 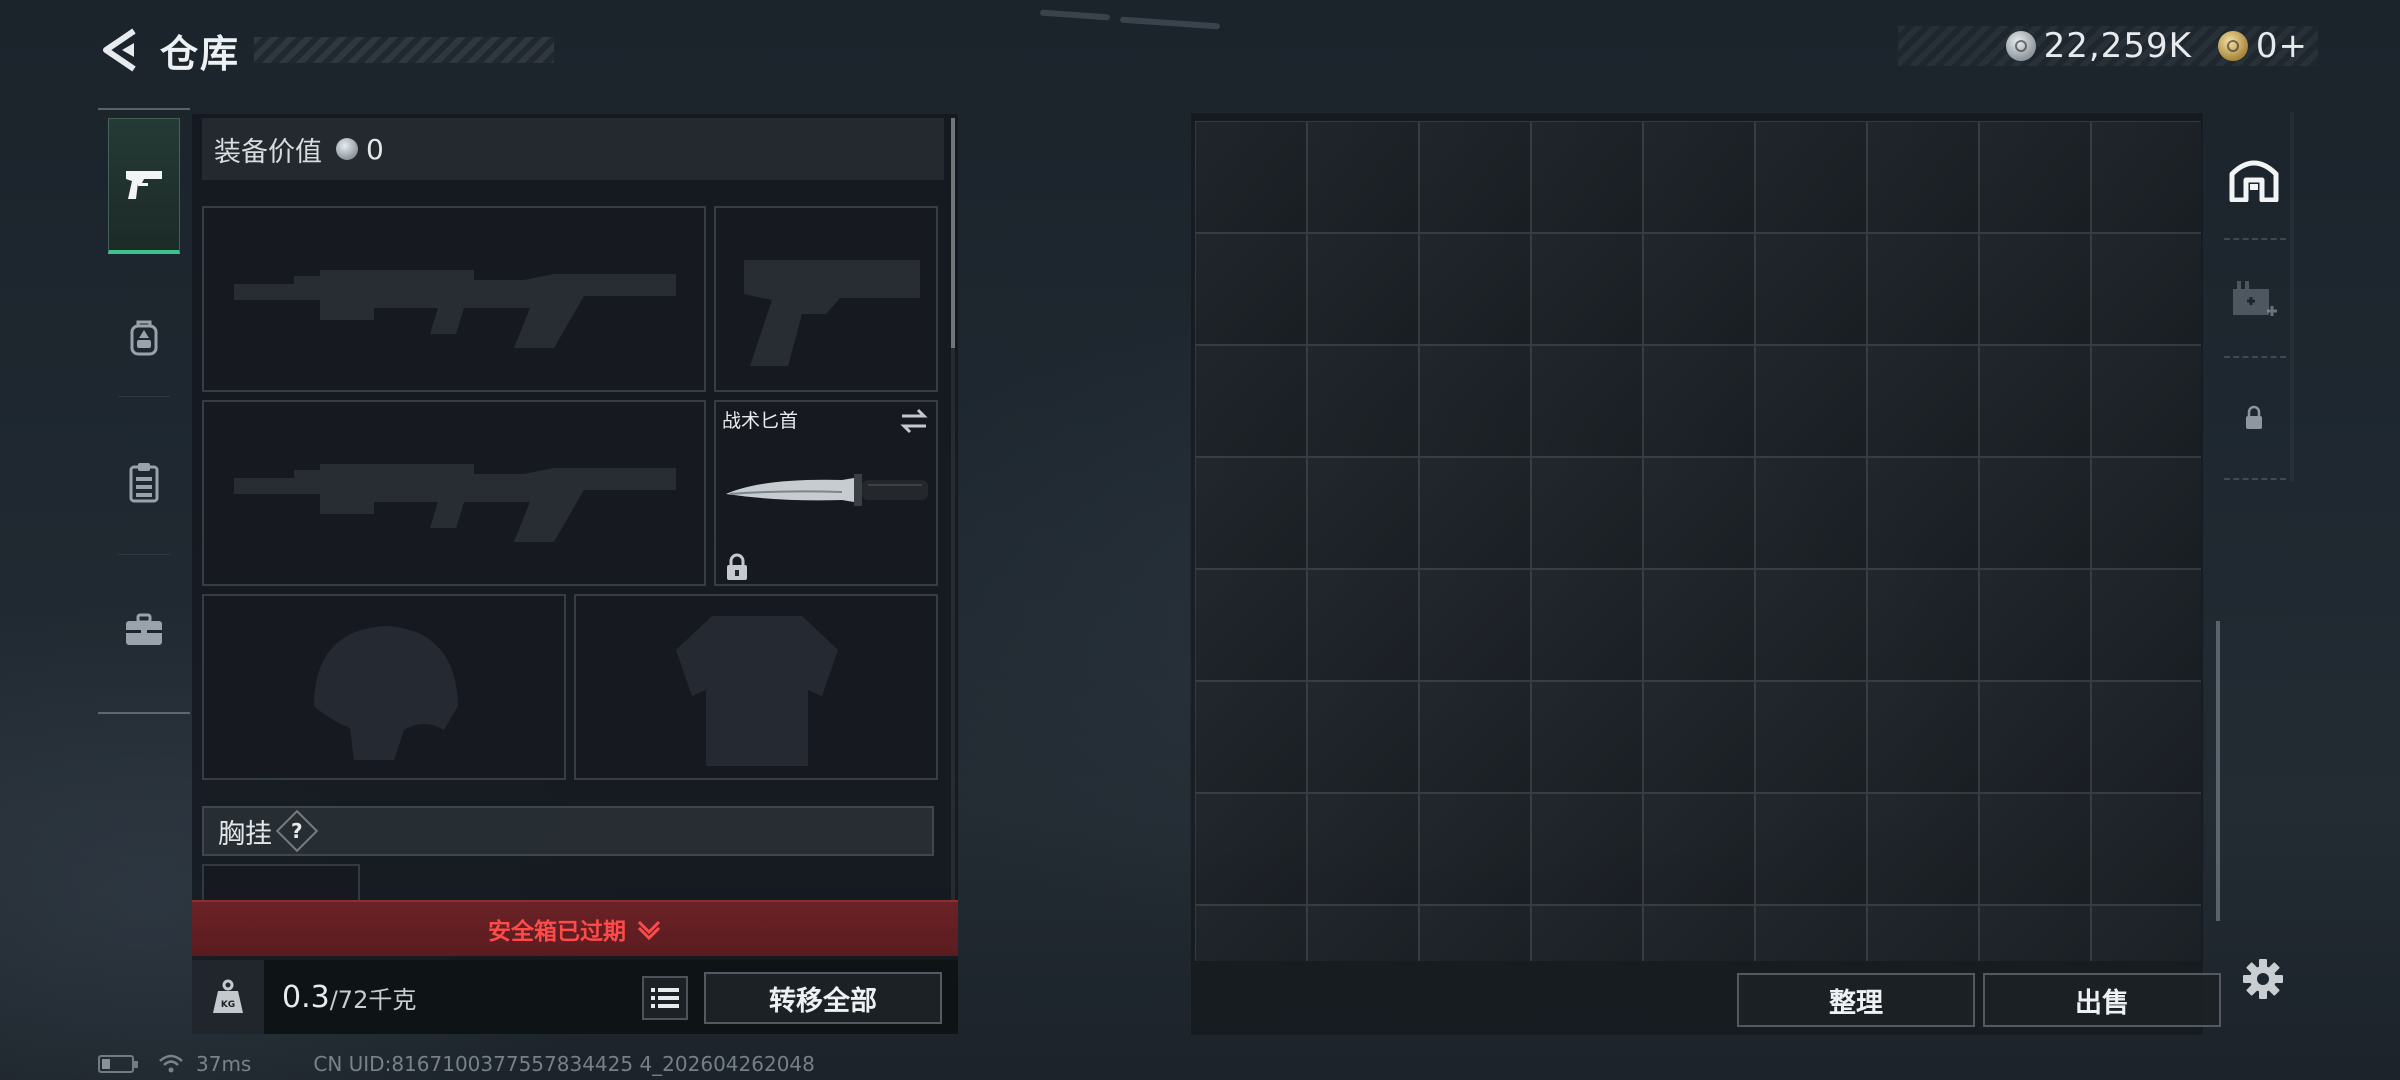 What do you see at coordinates (756, 687) in the screenshot?
I see `armor-slot` at bounding box center [756, 687].